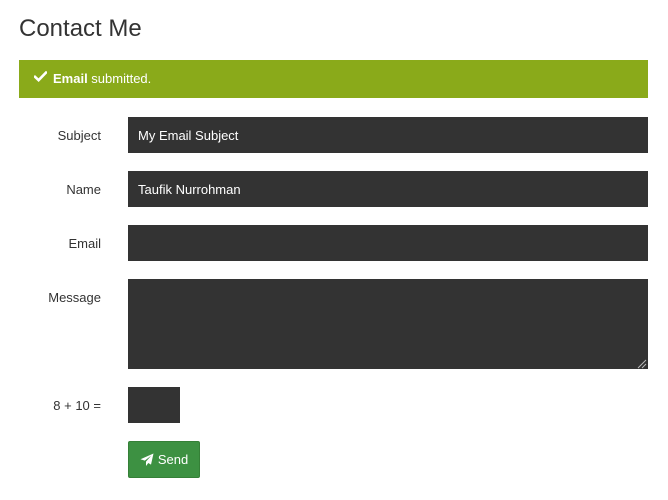 This screenshot has width=668, height=500. Describe the element at coordinates (79, 135) in the screenshot. I see `subject-label: Subject` at that location.